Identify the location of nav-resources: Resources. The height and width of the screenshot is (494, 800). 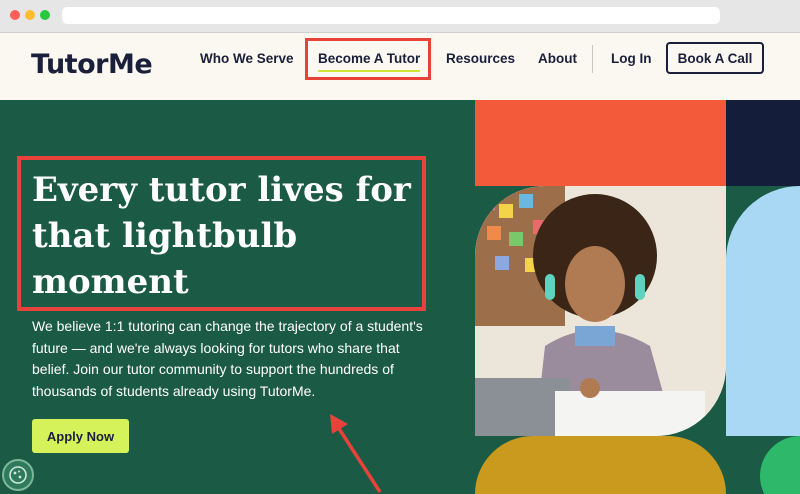
(480, 58).